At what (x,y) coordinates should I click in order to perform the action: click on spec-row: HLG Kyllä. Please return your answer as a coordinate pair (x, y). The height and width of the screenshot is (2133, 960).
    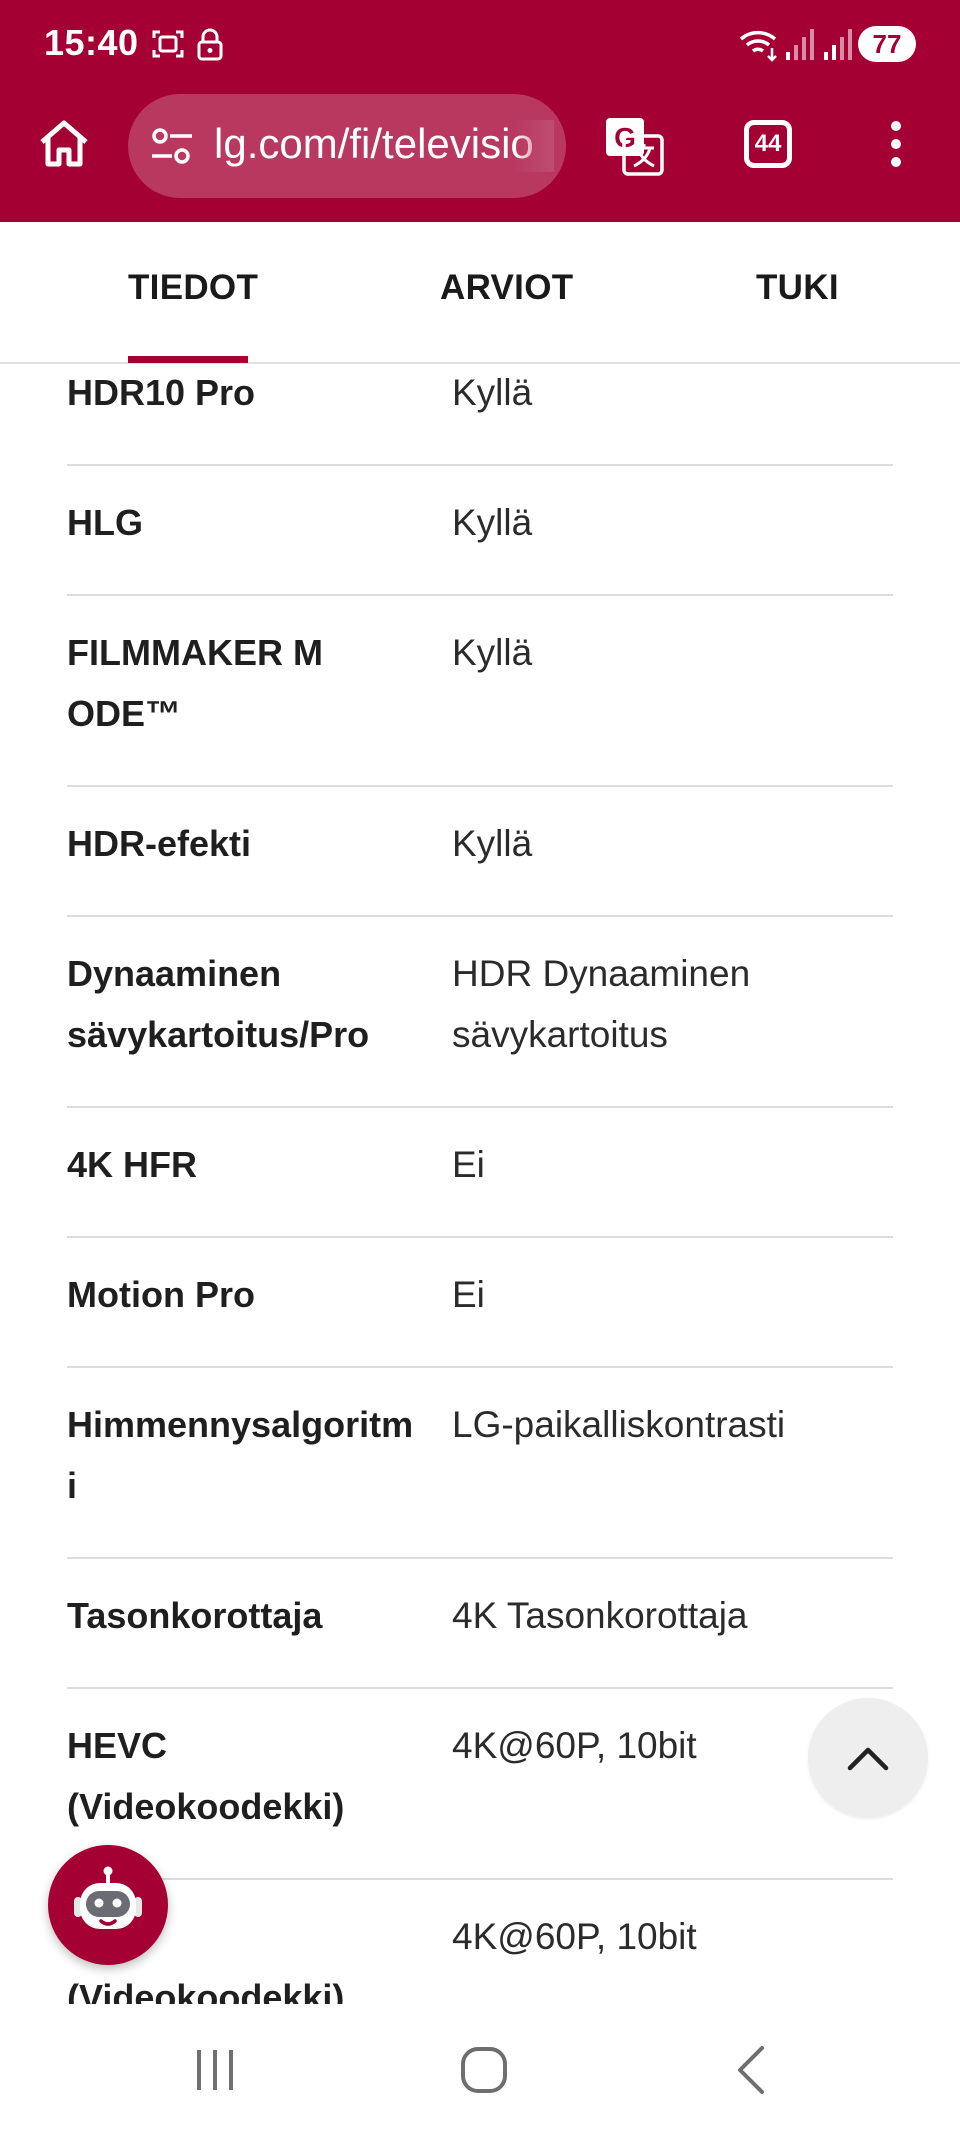
    Looking at the image, I should click on (480, 531).